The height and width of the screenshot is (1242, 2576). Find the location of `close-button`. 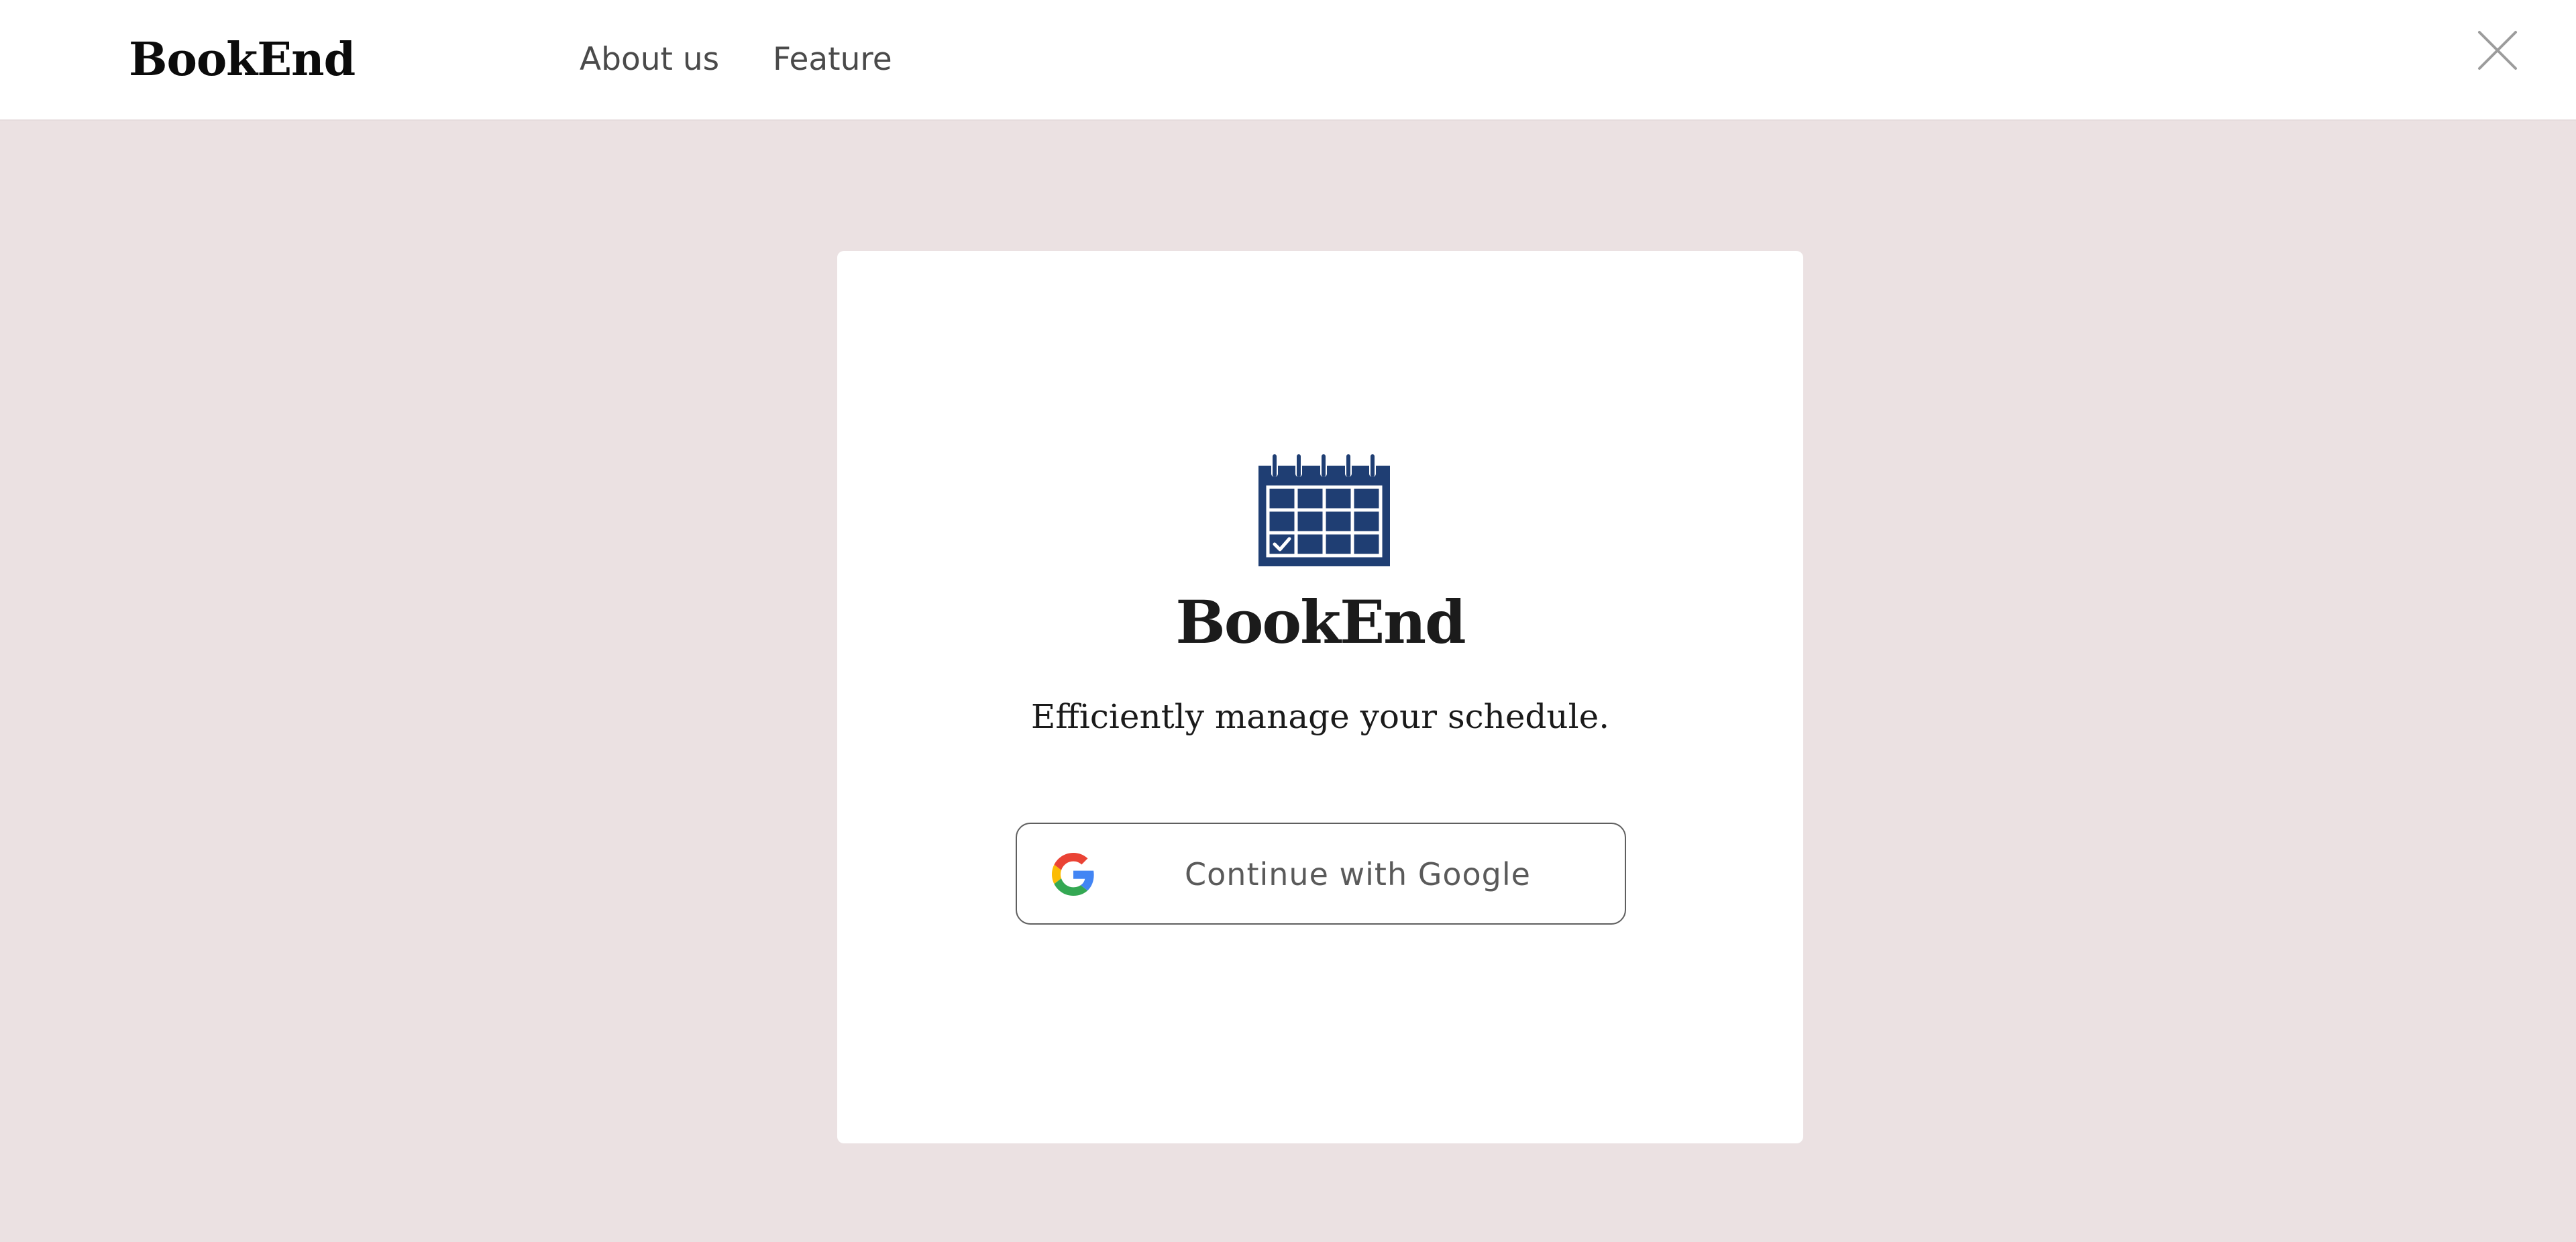

close-button is located at coordinates (2497, 51).